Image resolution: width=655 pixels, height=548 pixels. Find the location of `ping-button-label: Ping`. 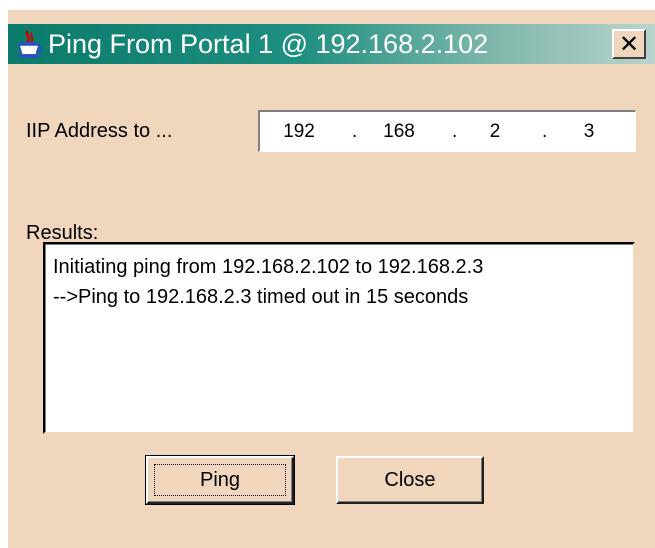

ping-button-label: Ping is located at coordinates (220, 480).